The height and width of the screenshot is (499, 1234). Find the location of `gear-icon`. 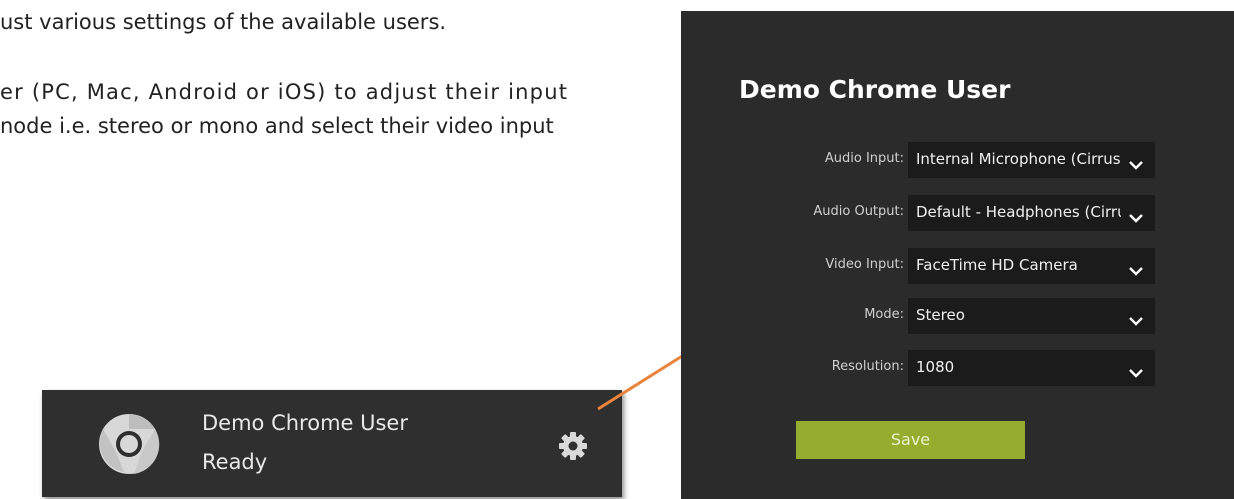

gear-icon is located at coordinates (573, 448).